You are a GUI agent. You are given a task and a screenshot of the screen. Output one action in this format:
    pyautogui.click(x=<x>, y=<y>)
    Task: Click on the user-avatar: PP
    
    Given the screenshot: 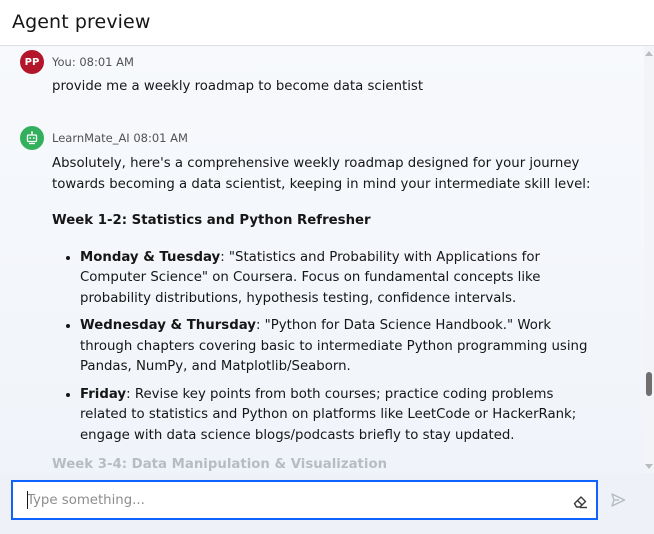 What is the action you would take?
    pyautogui.click(x=32, y=62)
    